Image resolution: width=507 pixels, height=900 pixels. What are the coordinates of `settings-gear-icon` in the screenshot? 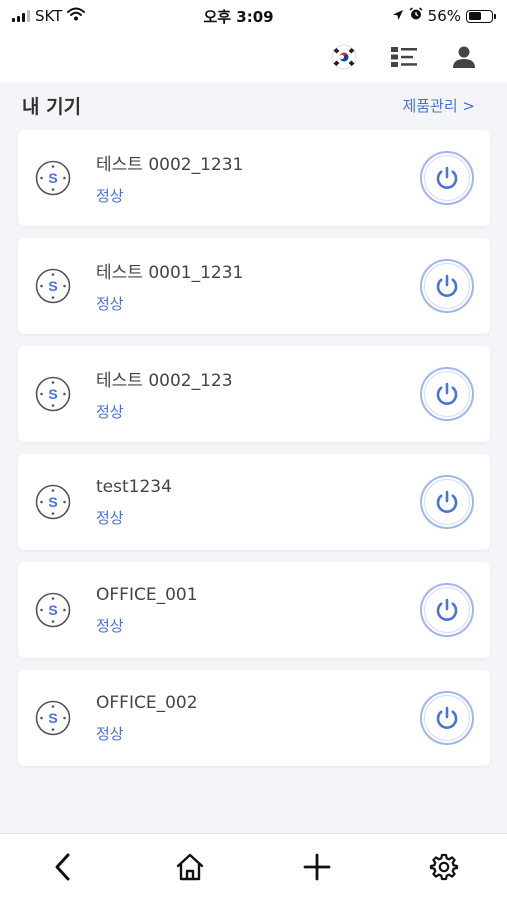 It's located at (444, 867).